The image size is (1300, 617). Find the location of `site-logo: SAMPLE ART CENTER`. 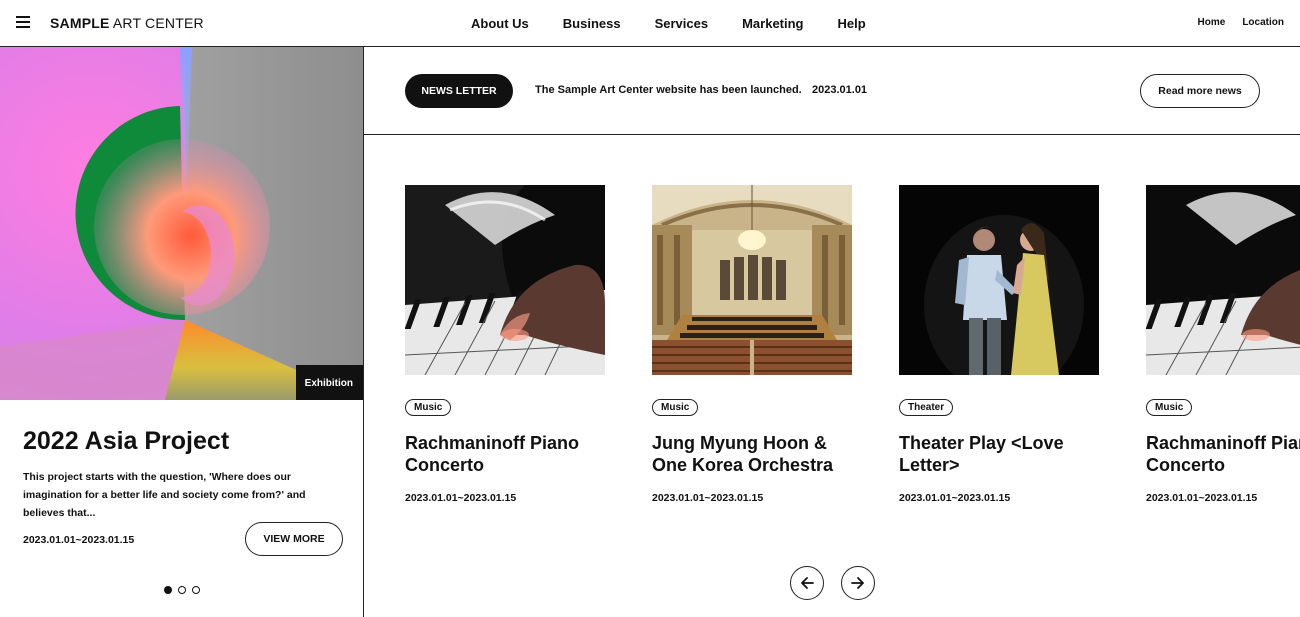

site-logo: SAMPLE ART CENTER is located at coordinates (127, 23).